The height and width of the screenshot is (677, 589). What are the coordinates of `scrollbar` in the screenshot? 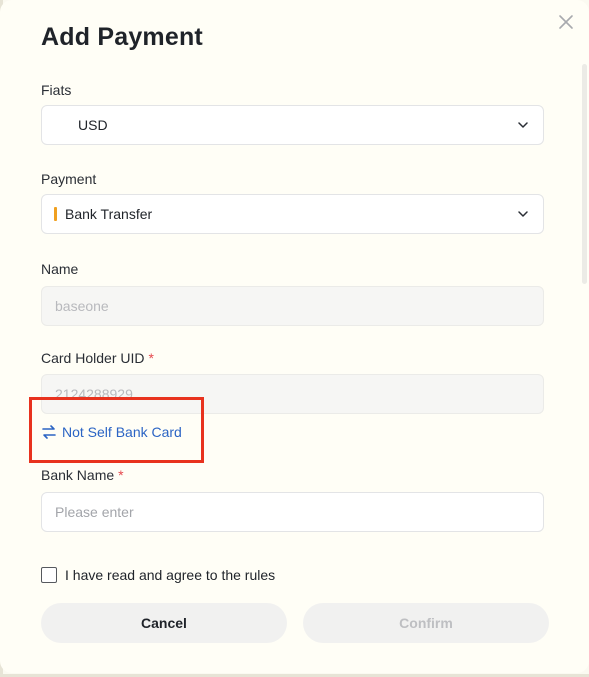 It's located at (584, 174).